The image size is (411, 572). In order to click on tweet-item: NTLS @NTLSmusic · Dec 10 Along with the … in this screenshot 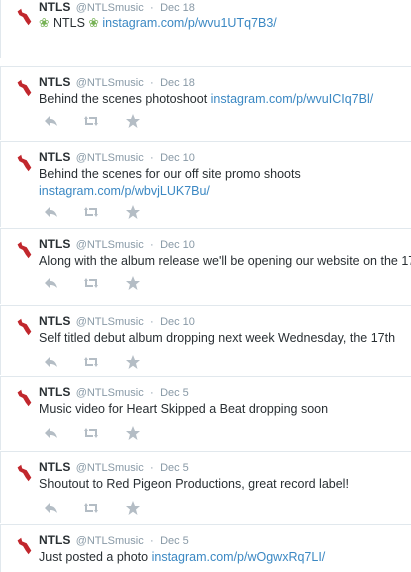, I will do `click(205, 266)`.